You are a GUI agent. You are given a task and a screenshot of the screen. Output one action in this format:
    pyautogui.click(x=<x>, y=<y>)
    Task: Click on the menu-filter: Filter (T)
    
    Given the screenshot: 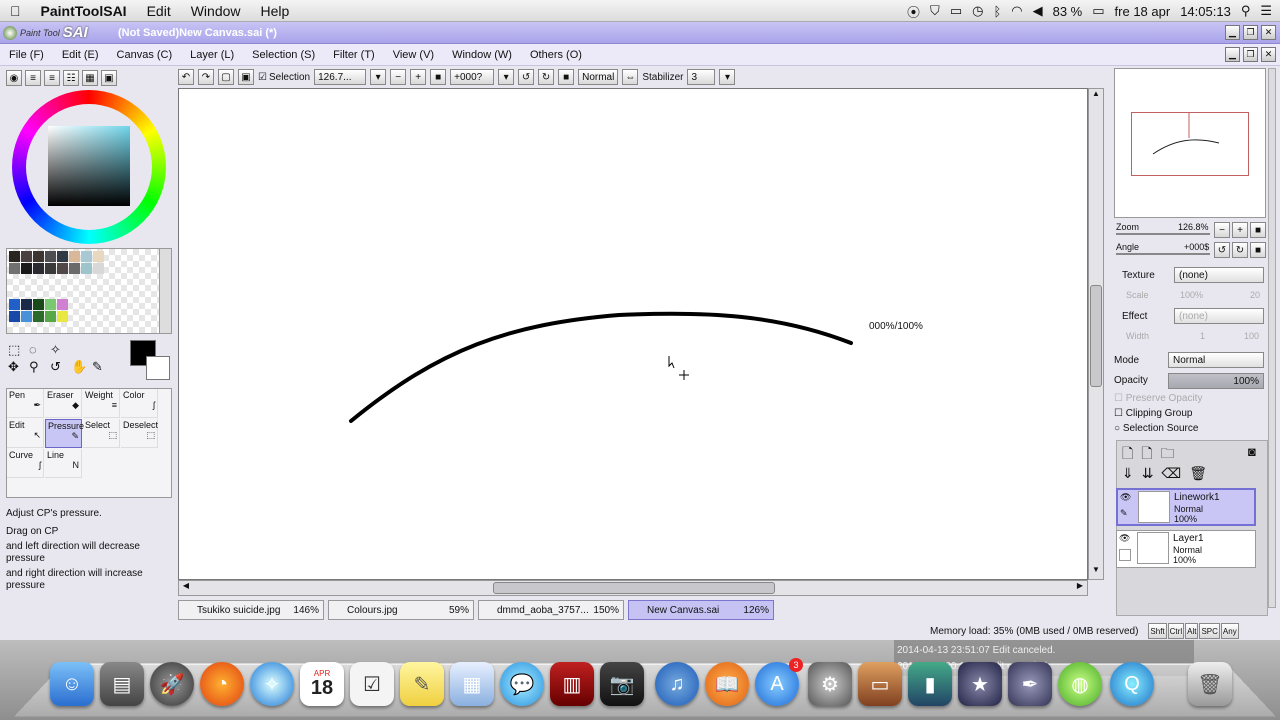 What is the action you would take?
    pyautogui.click(x=354, y=55)
    